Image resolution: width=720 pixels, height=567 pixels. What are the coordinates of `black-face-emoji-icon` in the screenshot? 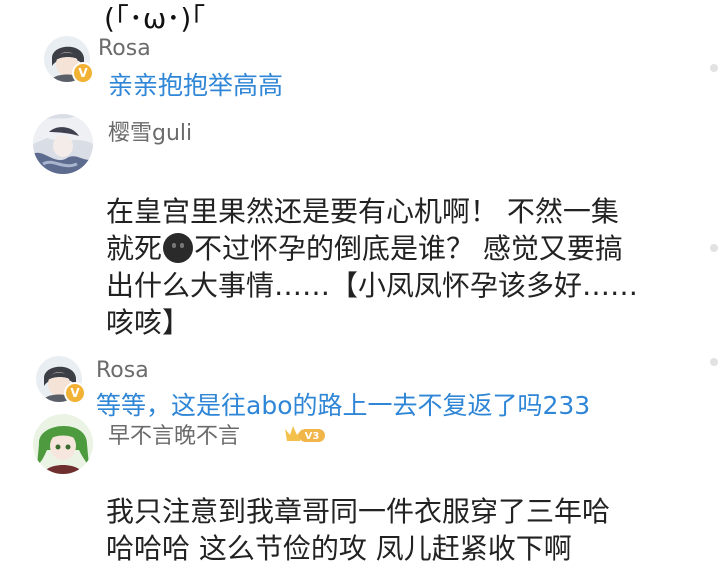 It's located at (178, 248).